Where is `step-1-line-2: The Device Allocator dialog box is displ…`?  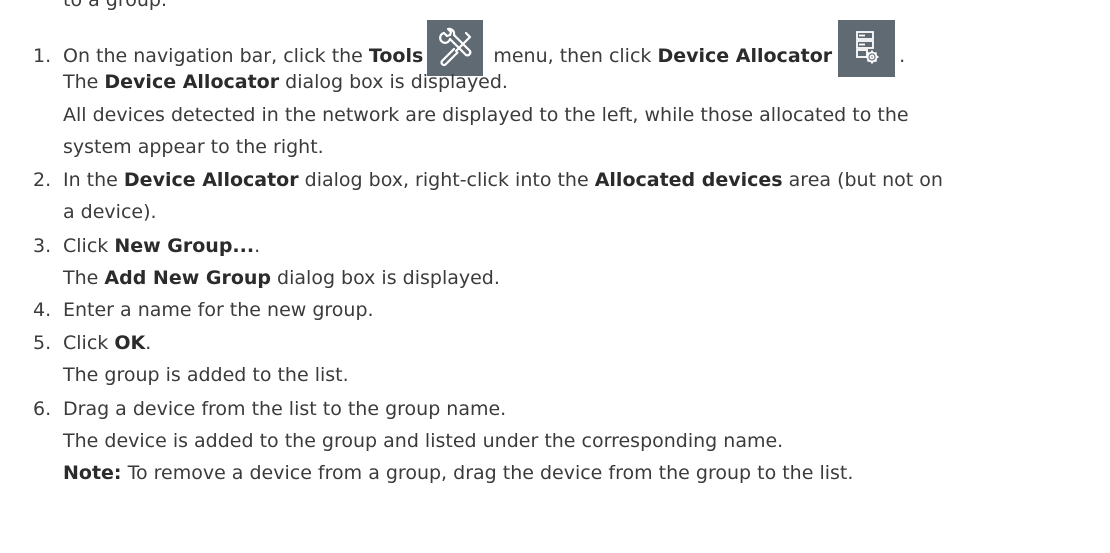 step-1-line-2: The Device Allocator dialog box is displ… is located at coordinates (285, 82).